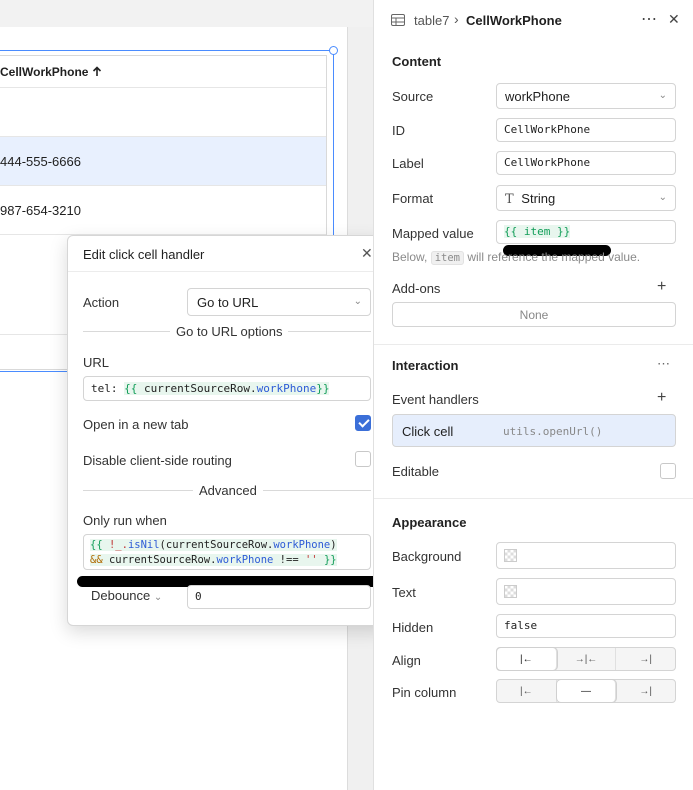 This screenshot has width=693, height=790. I want to click on action-select-value: Go to URL, so click(228, 302).